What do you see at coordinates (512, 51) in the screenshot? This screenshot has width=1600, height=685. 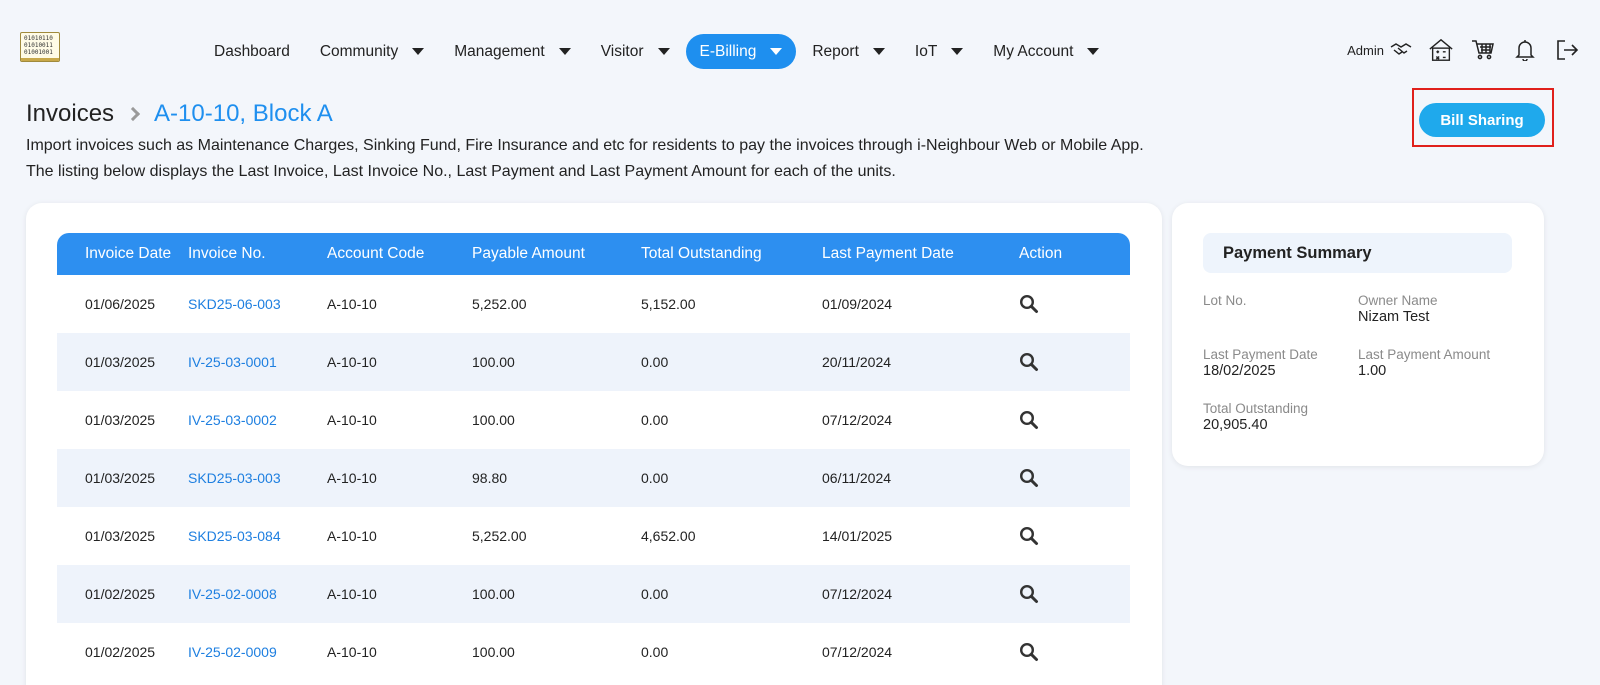 I see `nav-item-management: Management` at bounding box center [512, 51].